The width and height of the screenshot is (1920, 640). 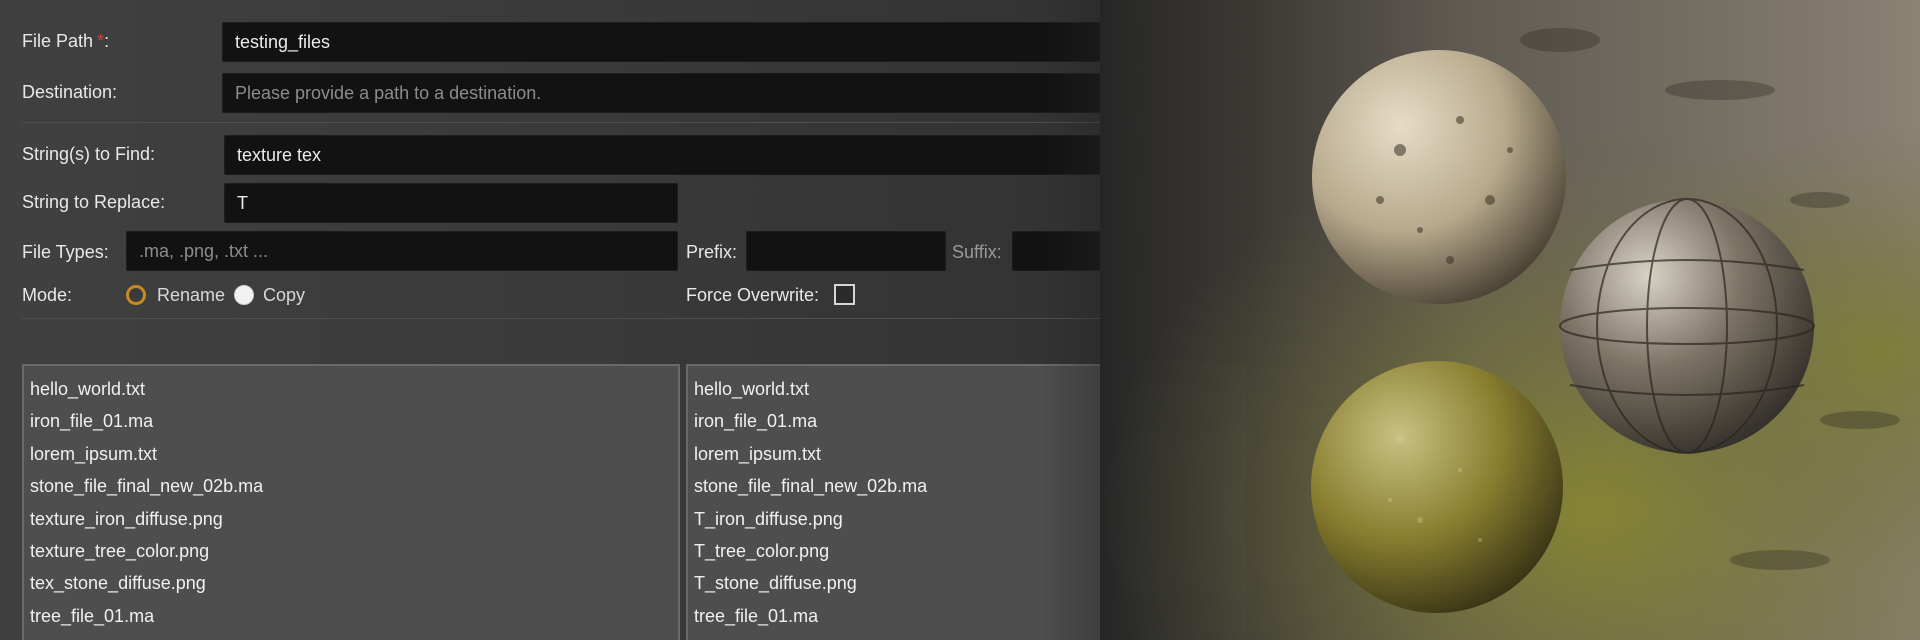 I want to click on list-item: texture_tree_color.png, so click(x=354, y=551).